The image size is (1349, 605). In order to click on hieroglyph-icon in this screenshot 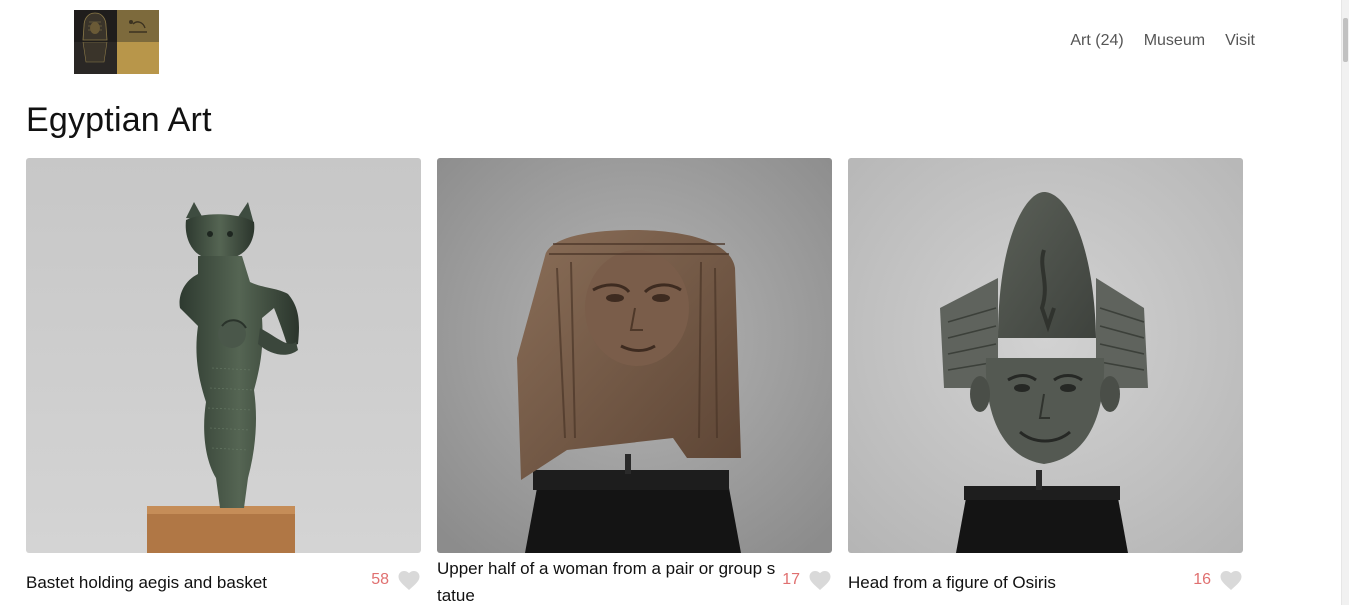, I will do `click(137, 26)`.